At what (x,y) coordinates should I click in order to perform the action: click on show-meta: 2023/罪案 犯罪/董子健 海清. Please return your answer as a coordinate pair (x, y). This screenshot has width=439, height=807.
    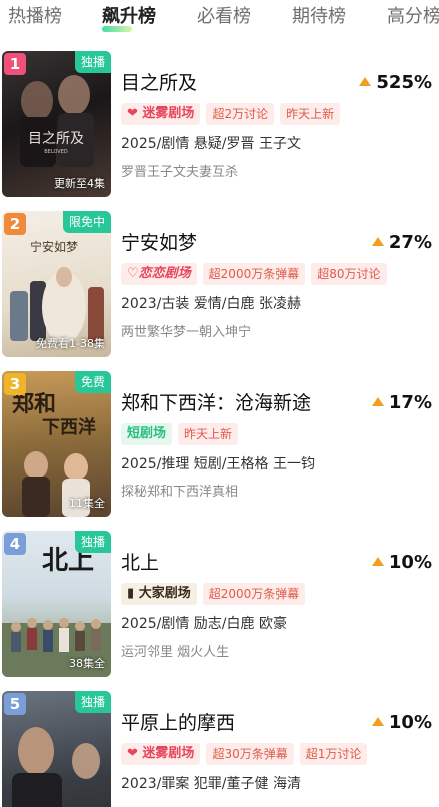
    Looking at the image, I should click on (211, 784).